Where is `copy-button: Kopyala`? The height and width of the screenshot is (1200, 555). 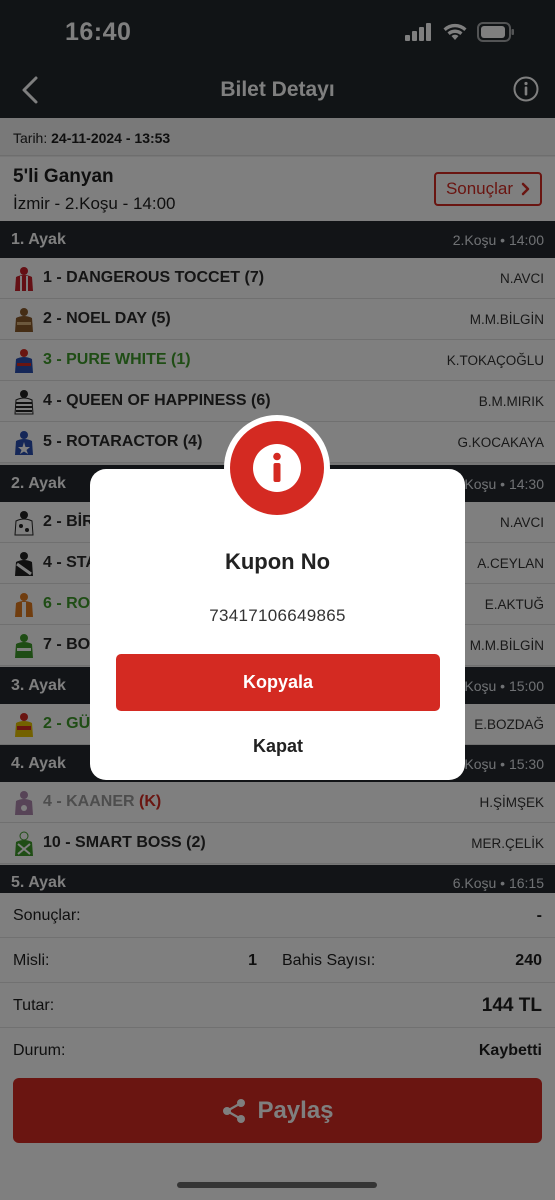 copy-button: Kopyala is located at coordinates (278, 682).